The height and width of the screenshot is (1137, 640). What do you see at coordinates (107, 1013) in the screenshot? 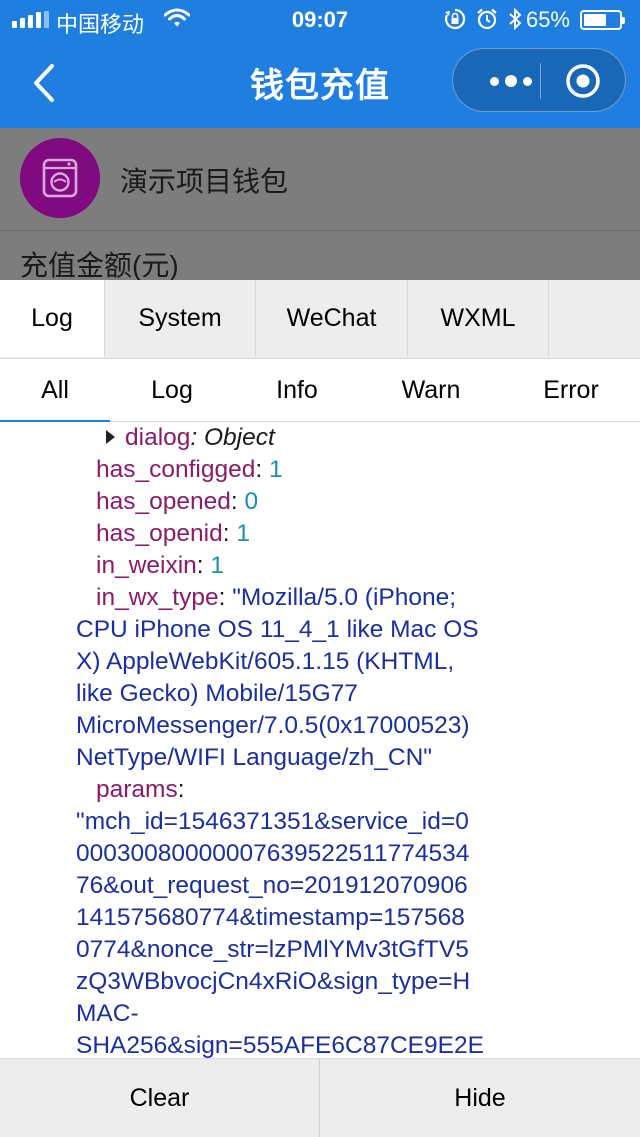
I see `log-string-line: MAC-` at bounding box center [107, 1013].